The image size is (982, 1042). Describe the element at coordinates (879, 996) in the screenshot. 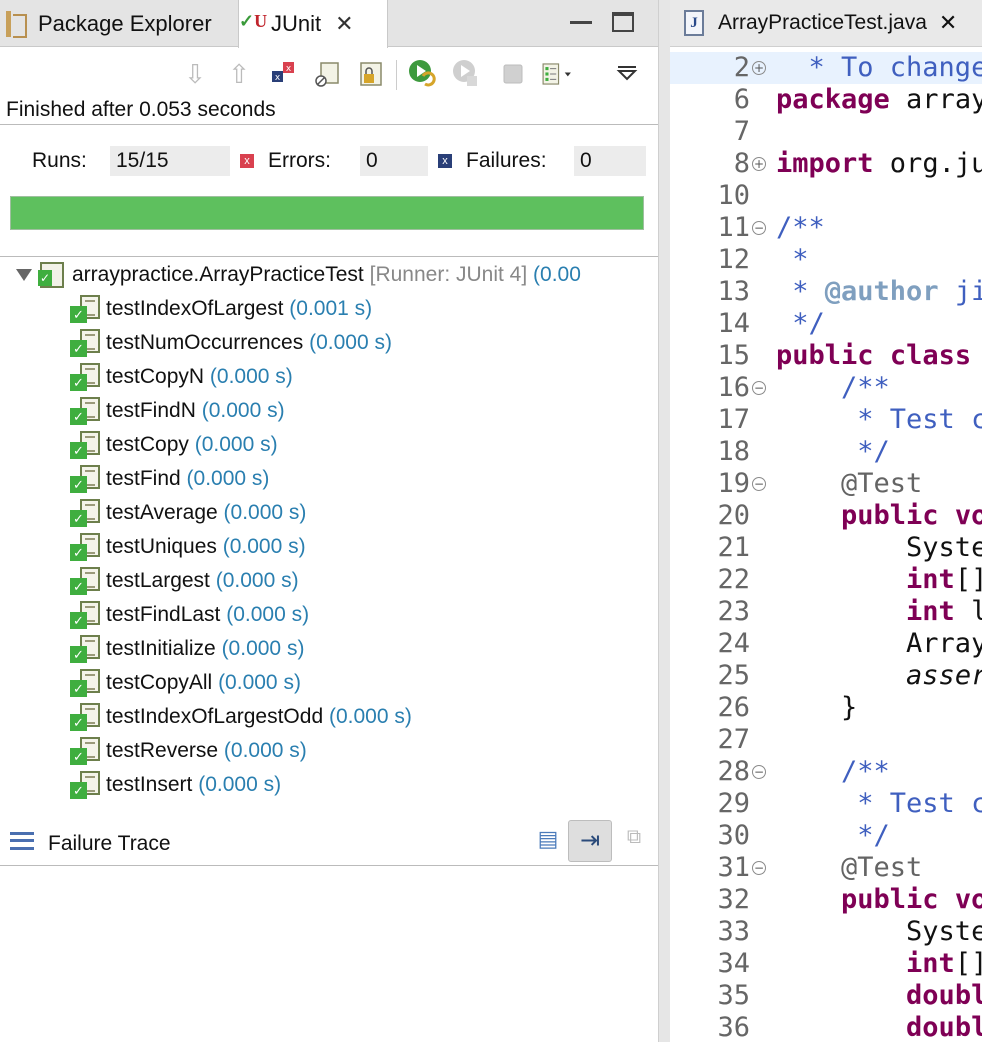

I see `code-text: doubl` at that location.